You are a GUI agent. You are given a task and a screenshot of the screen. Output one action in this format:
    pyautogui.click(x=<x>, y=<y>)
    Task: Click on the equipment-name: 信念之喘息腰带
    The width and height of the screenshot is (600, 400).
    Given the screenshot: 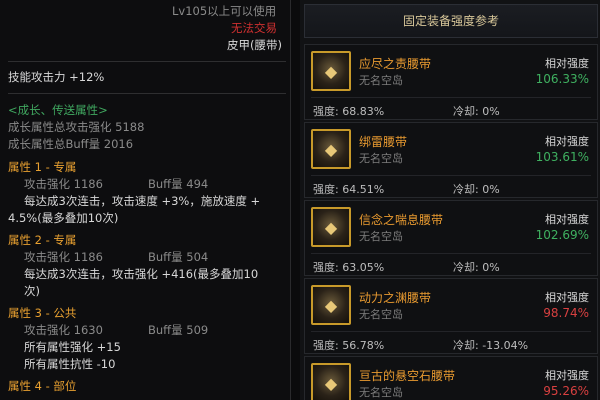 What is the action you would take?
    pyautogui.click(x=401, y=220)
    